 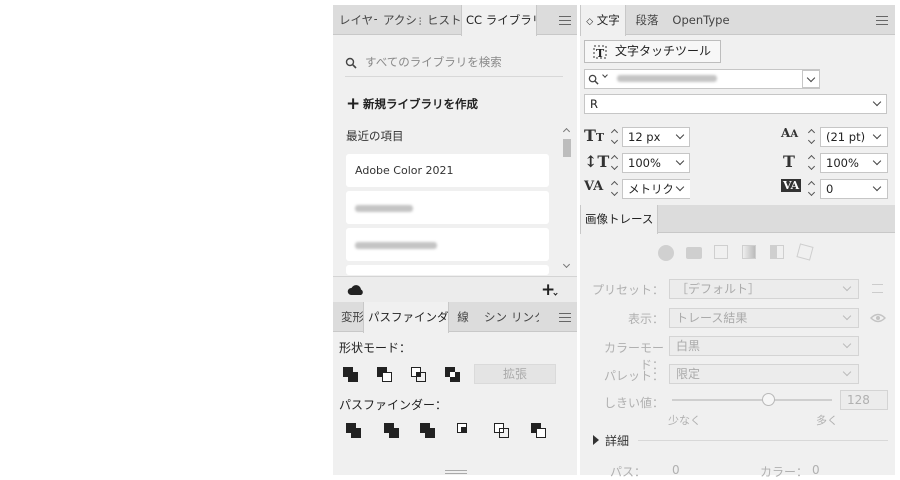 What do you see at coordinates (812, 163) in the screenshot?
I see `horizontal-scale-stepper` at bounding box center [812, 163].